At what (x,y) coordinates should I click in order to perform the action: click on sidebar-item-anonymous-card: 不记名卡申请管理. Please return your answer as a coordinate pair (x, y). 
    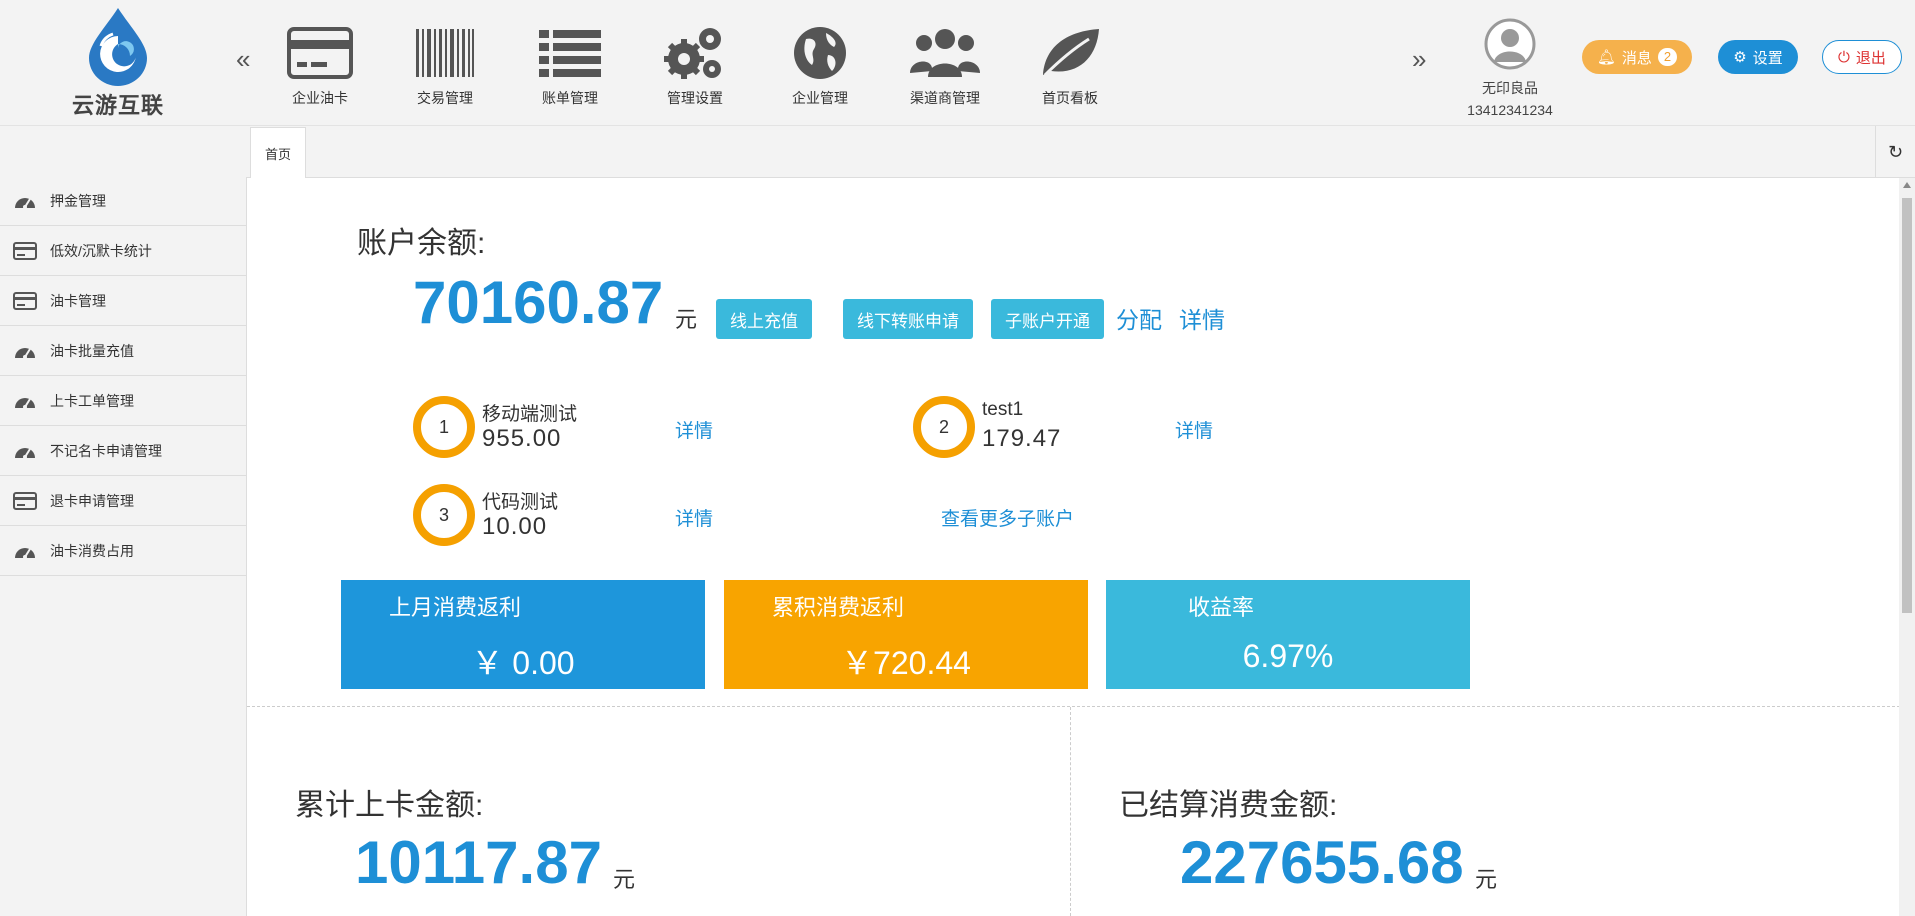
    Looking at the image, I should click on (123, 451).